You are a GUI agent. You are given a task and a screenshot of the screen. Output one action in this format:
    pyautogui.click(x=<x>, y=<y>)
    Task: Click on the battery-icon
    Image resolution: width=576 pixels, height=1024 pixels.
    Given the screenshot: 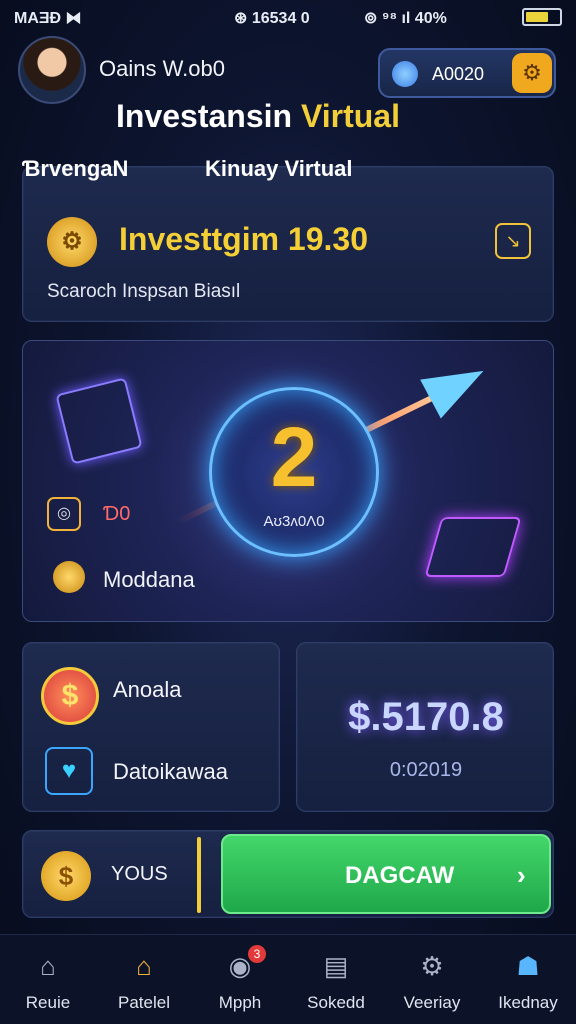 What is the action you would take?
    pyautogui.click(x=542, y=17)
    